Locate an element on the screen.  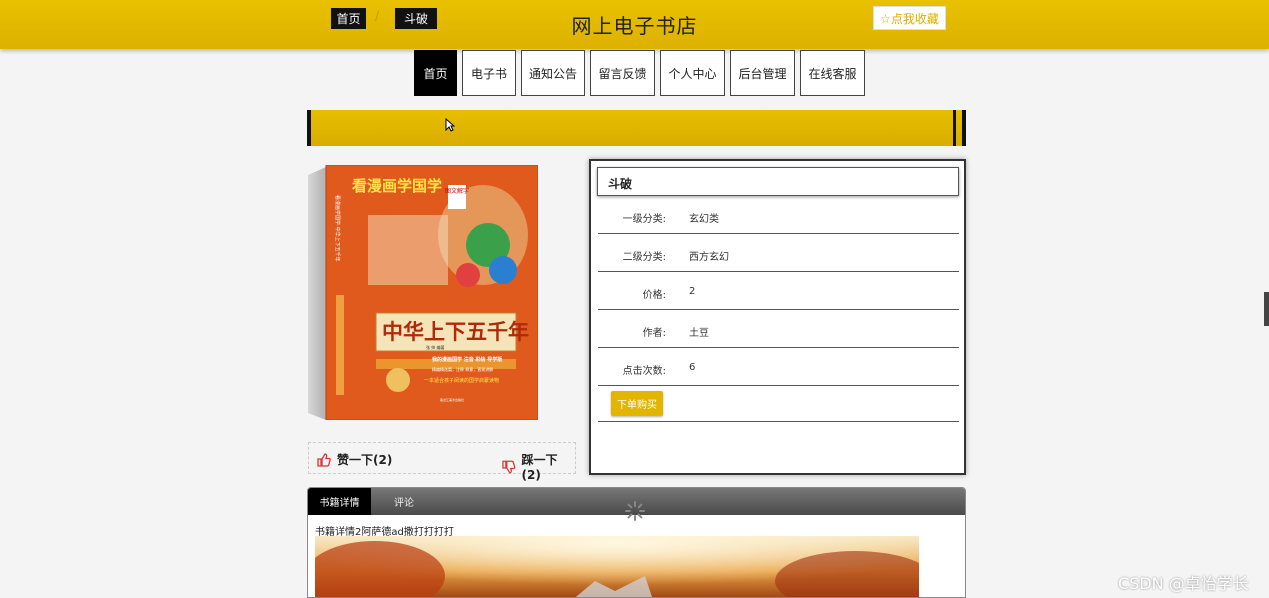
info-row-author: 作者: 土豆 is located at coordinates (778, 329).